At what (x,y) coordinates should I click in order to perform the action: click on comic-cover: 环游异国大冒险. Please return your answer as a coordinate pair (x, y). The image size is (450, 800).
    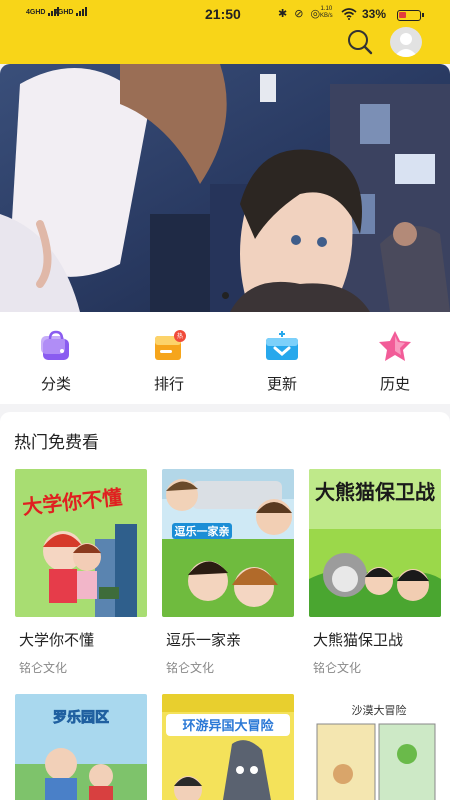
    Looking at the image, I should click on (228, 747).